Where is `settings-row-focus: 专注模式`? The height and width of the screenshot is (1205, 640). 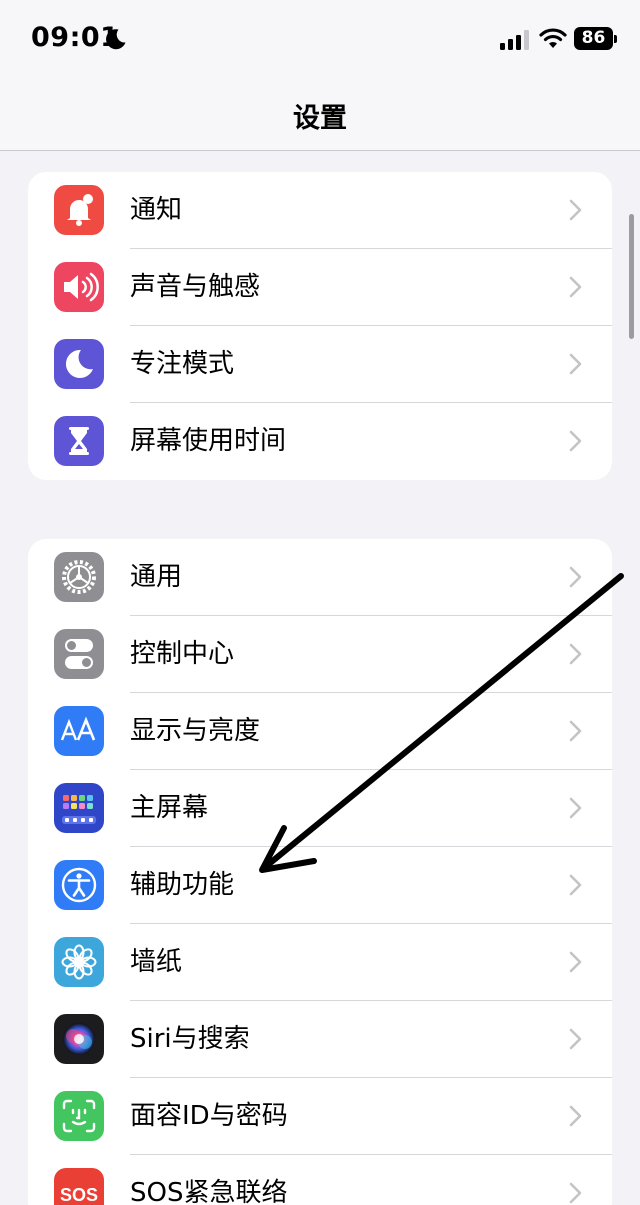 settings-row-focus: 专注模式 is located at coordinates (320, 364).